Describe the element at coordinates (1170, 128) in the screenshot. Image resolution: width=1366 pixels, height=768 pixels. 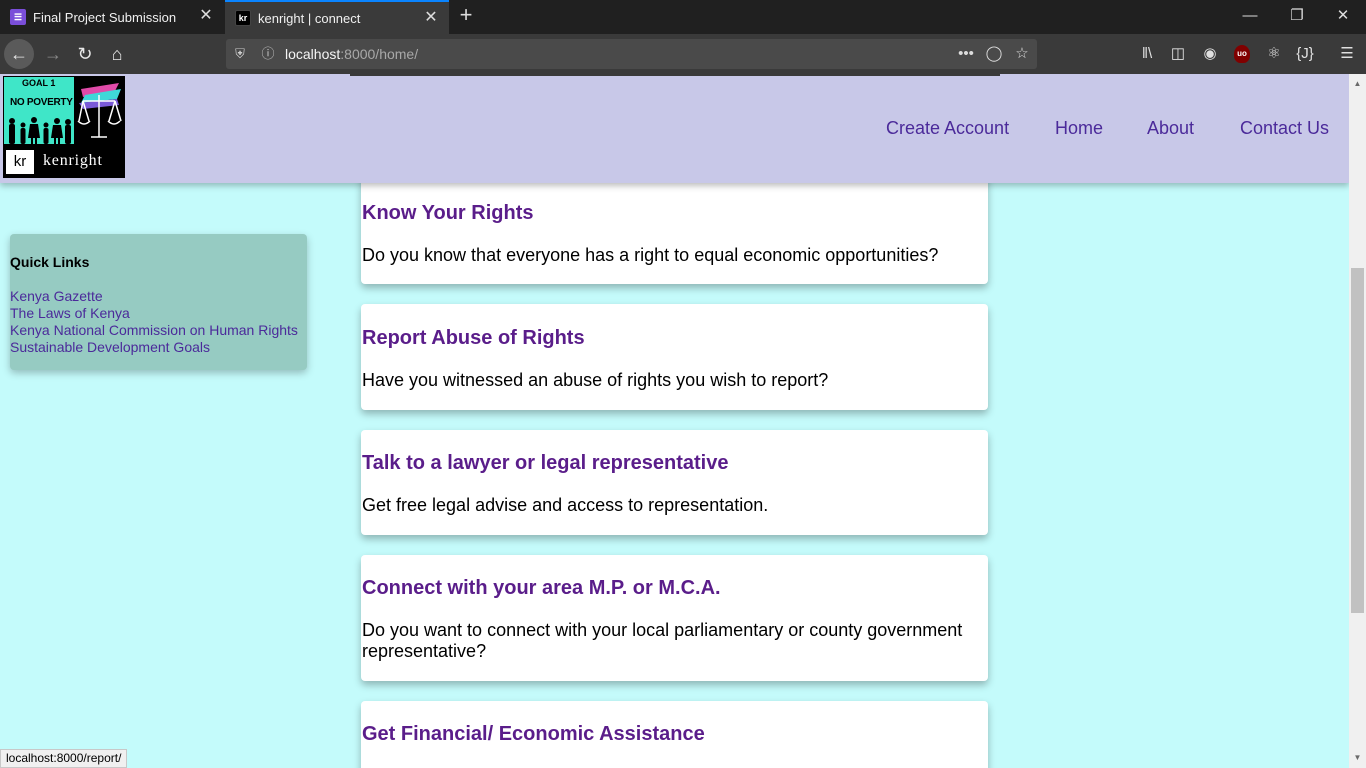
I see `nav-about: About` at that location.